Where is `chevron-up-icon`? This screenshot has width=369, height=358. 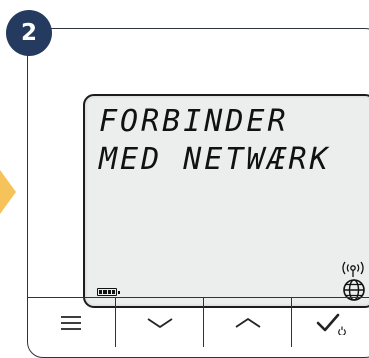 chevron-up-icon is located at coordinates (247, 322).